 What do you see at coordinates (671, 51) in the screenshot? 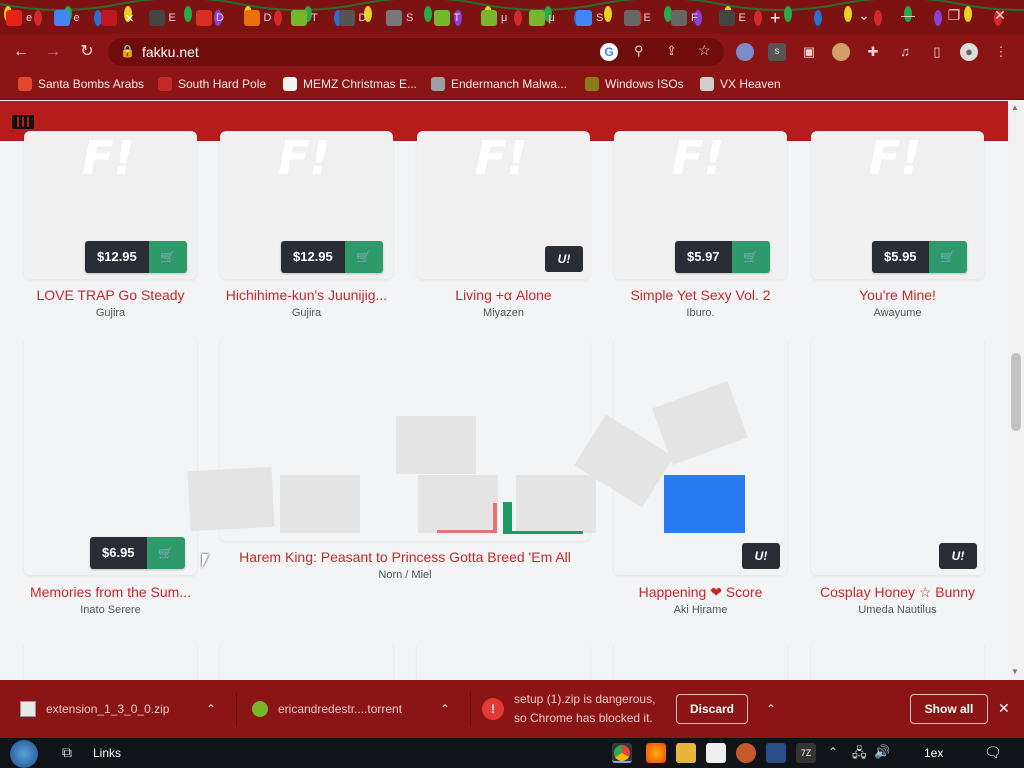
I see `share-icon: ⇪` at bounding box center [671, 51].